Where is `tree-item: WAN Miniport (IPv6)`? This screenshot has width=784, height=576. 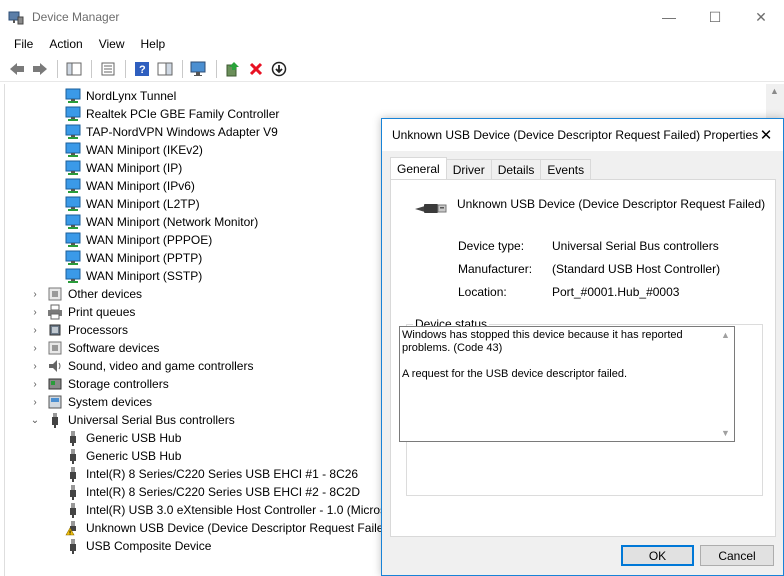
tree-item: WAN Miniport (IPv6) is located at coordinates (130, 186).